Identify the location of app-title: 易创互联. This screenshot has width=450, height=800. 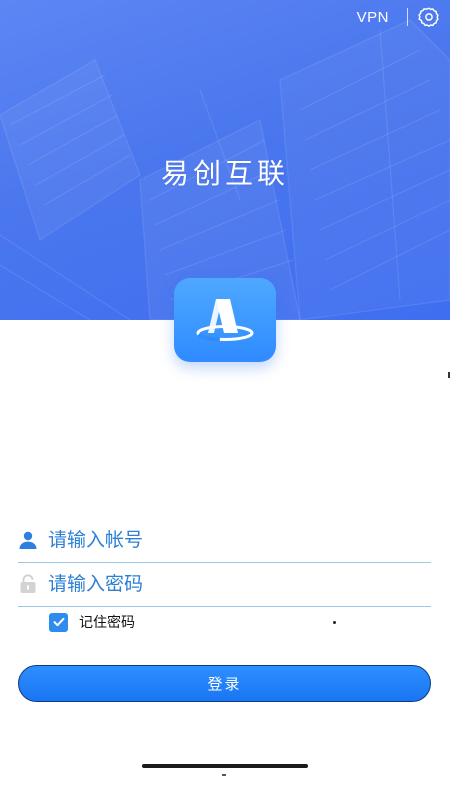
(224, 173).